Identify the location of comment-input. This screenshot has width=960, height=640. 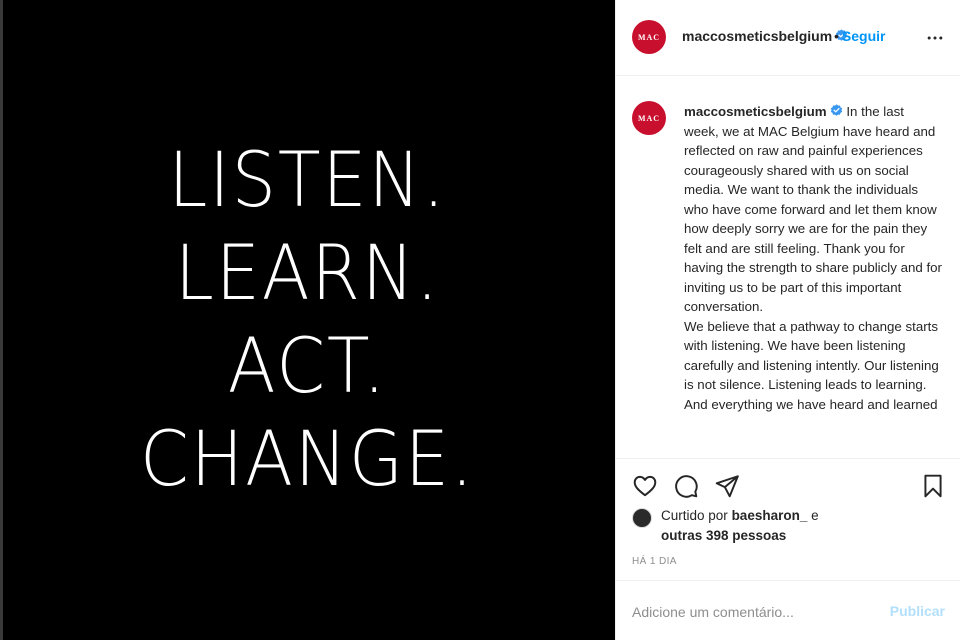
(752, 612).